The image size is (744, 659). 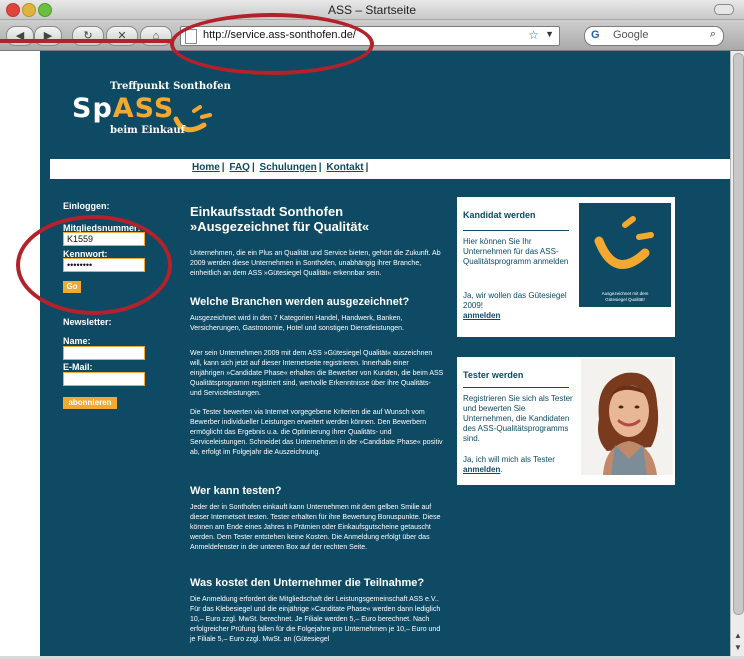 I want to click on newsletter-email-input, so click(x=104, y=379).